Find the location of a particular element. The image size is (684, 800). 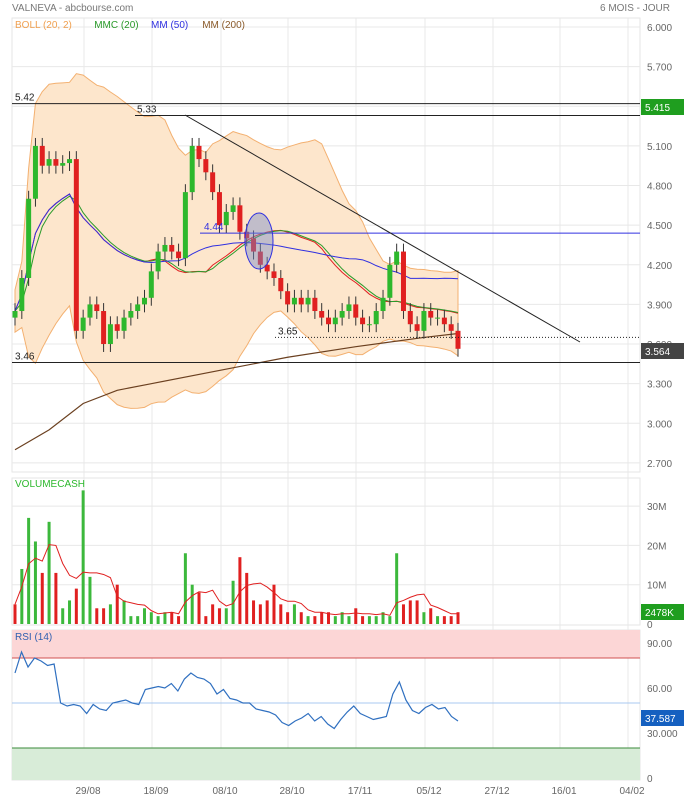

volume-title: VOLUMECASH is located at coordinates (50, 484).